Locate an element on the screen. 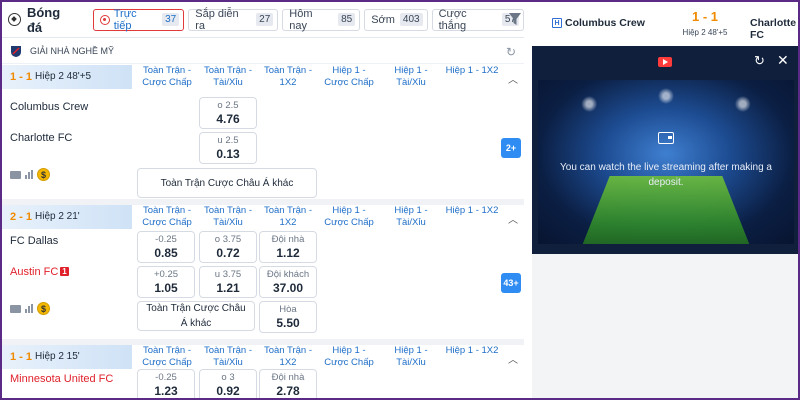 The height and width of the screenshot is (400, 800). odds-away-handicap: +0.25 1.05 is located at coordinates (166, 282).